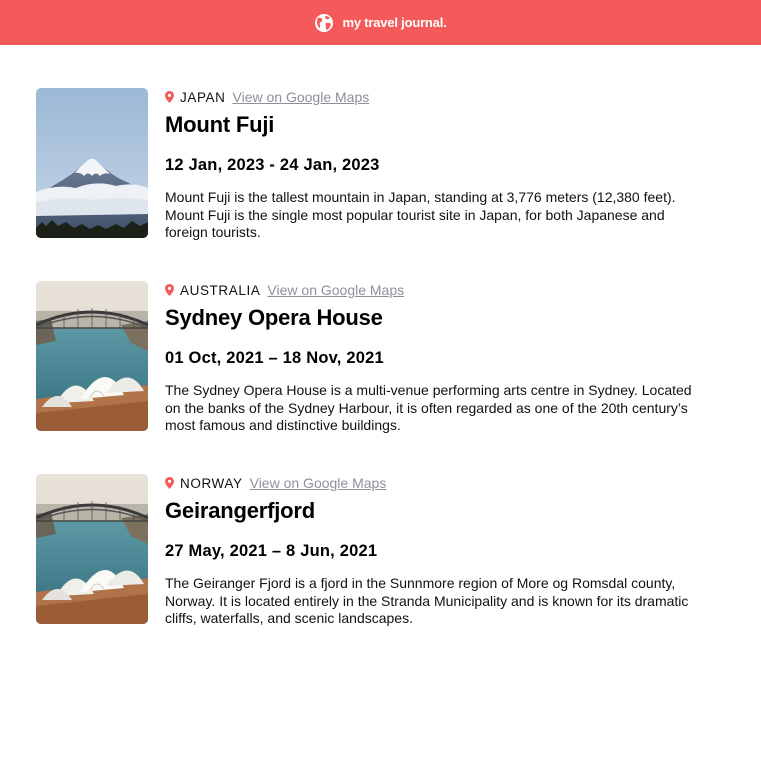 The height and width of the screenshot is (772, 761). Describe the element at coordinates (324, 22) in the screenshot. I see `globe-icon` at that location.